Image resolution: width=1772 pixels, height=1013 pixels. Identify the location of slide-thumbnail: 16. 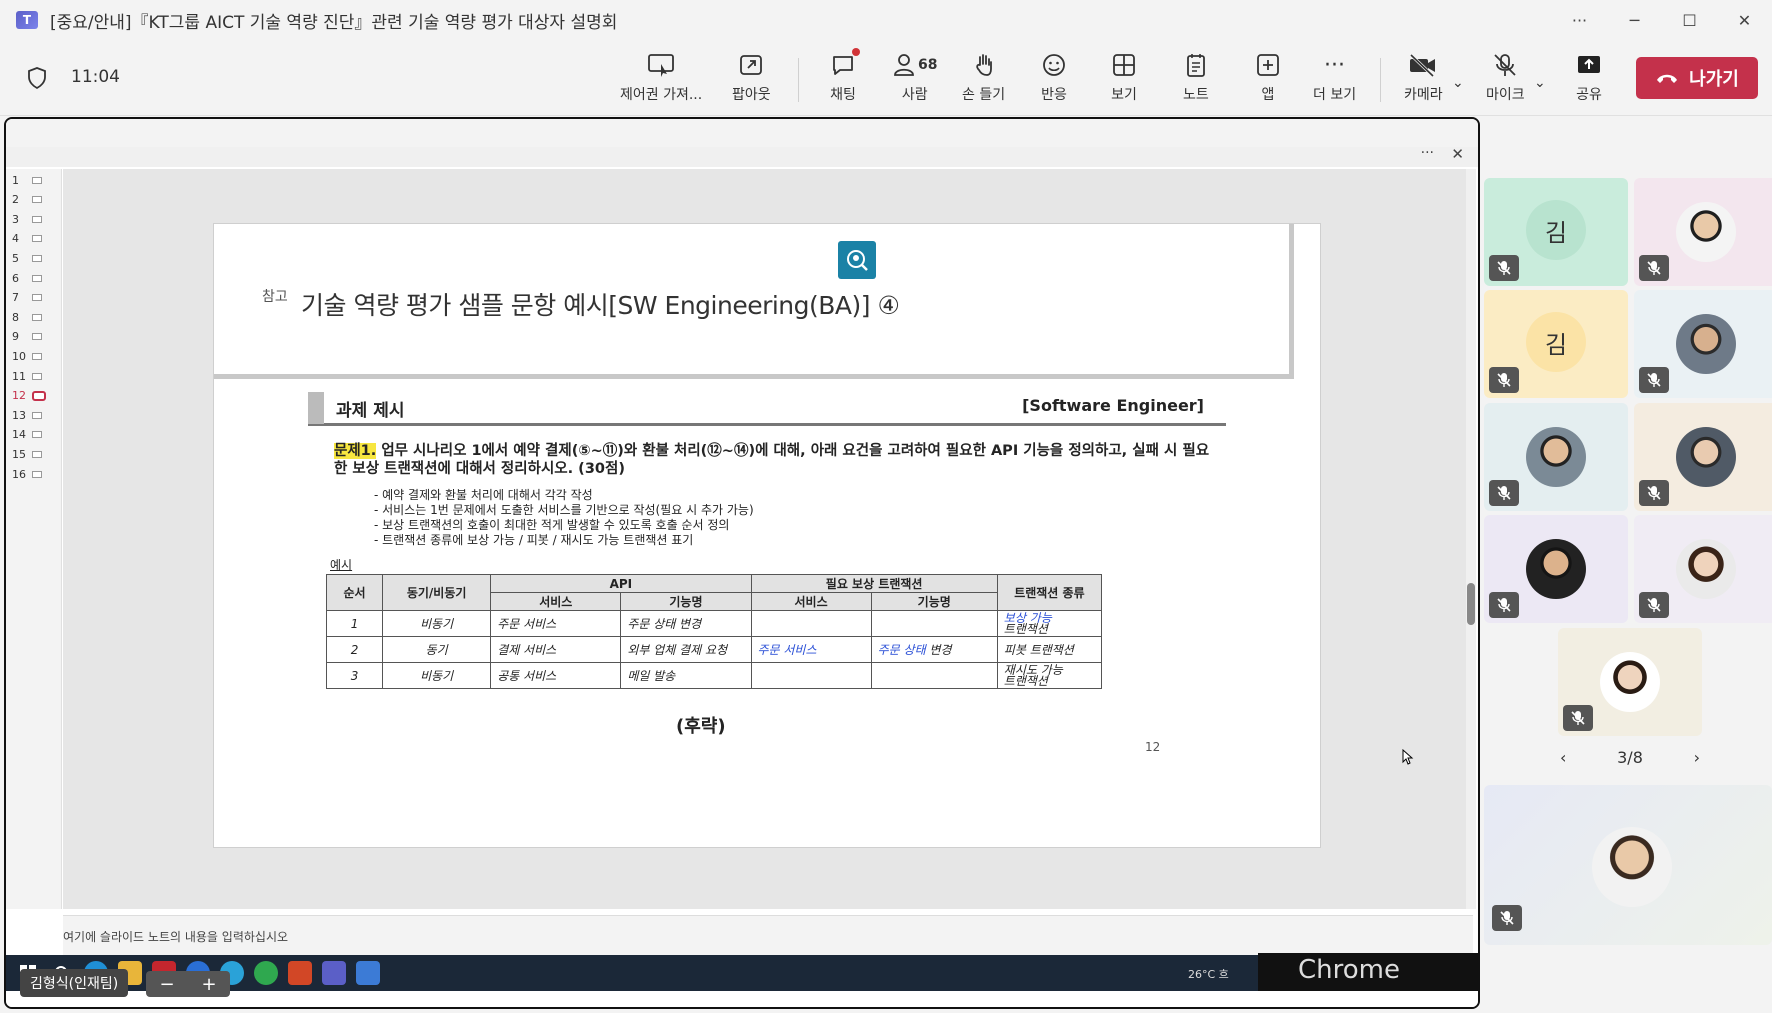
(34, 474).